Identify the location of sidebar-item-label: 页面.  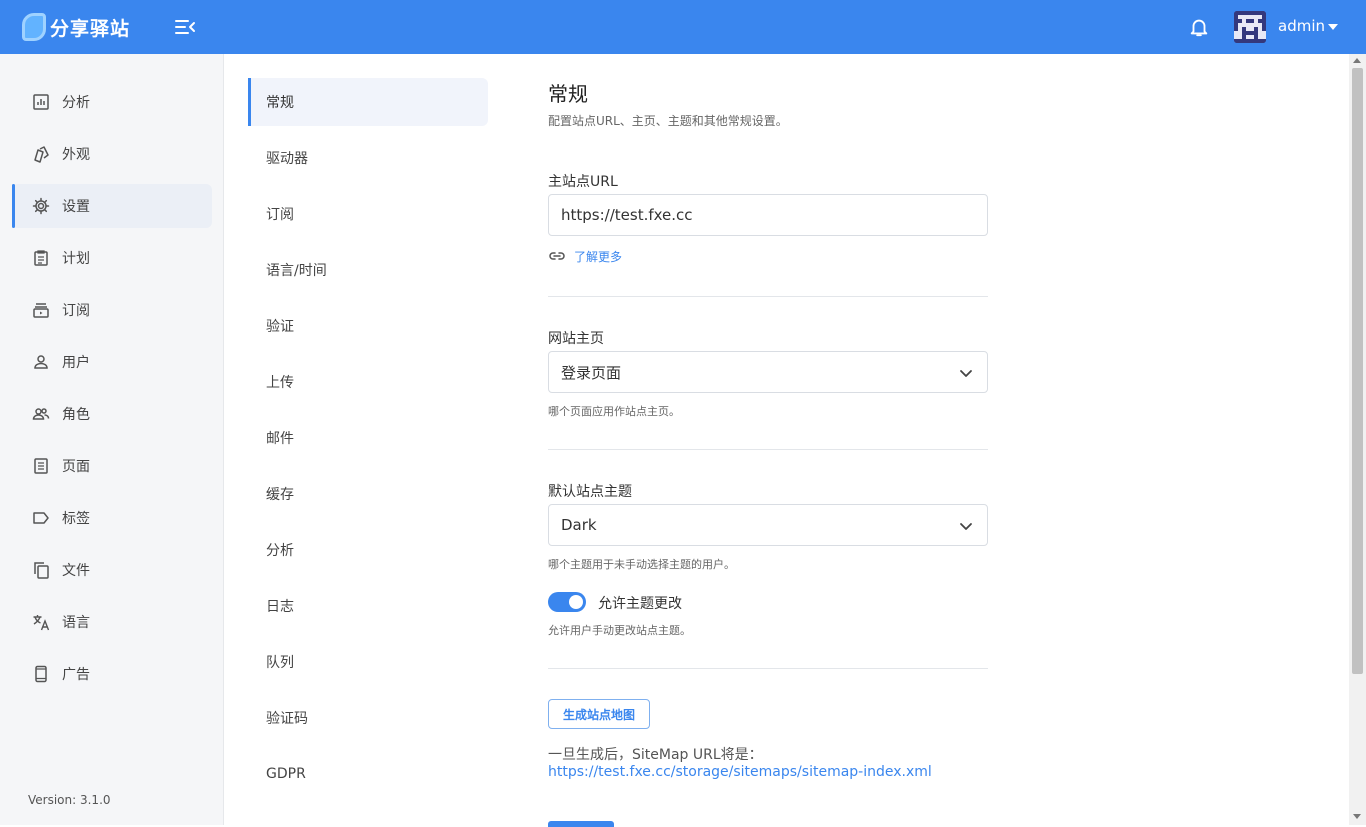
(76, 467).